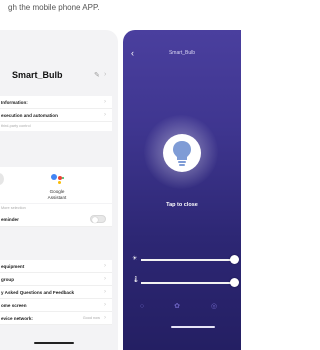 The width and height of the screenshot is (320, 350). I want to click on bulb-title: Smart_Bulb, so click(182, 53).